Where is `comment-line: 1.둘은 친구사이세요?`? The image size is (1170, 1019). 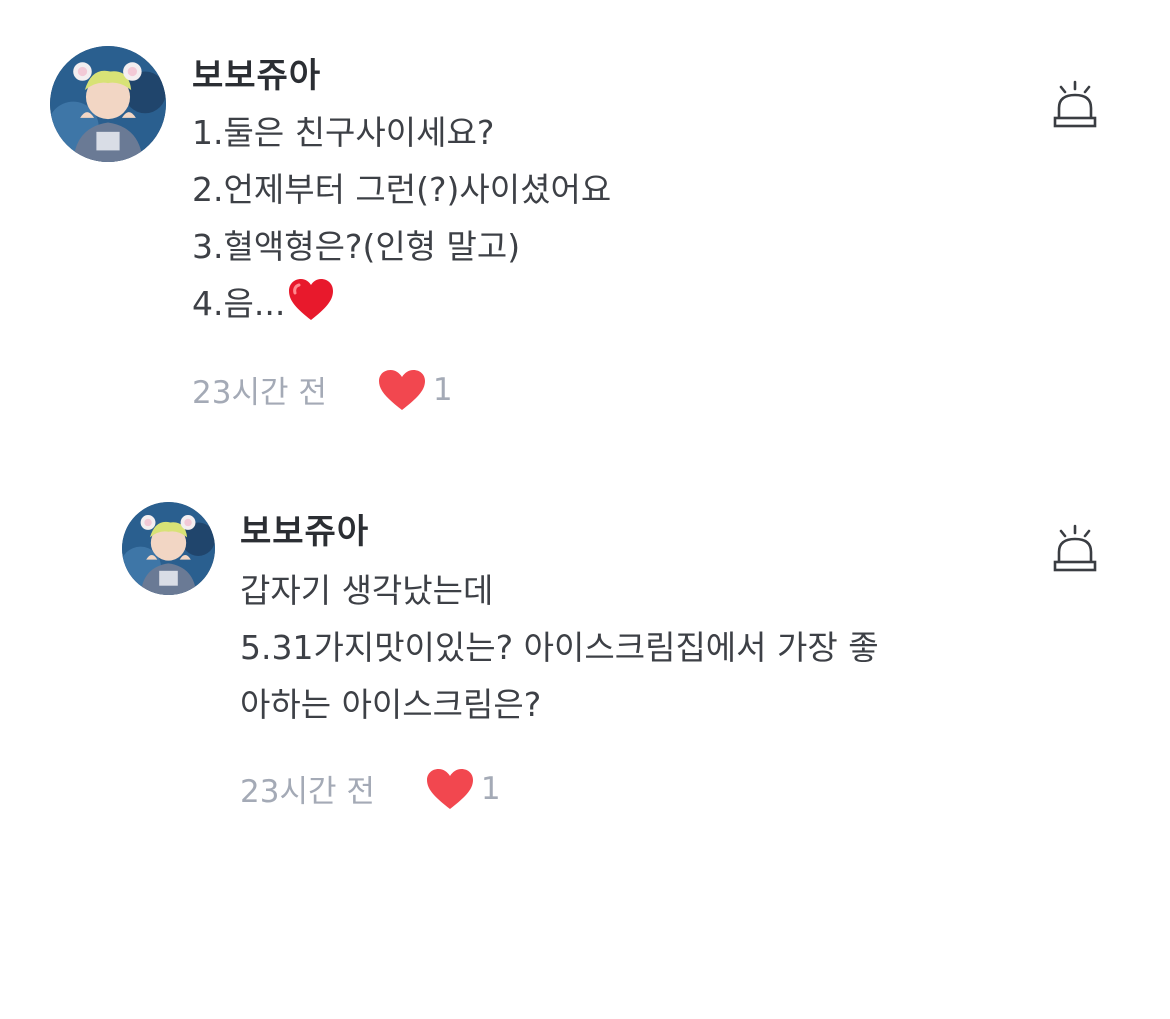 comment-line: 1.둘은 친구사이세요? is located at coordinates (343, 132).